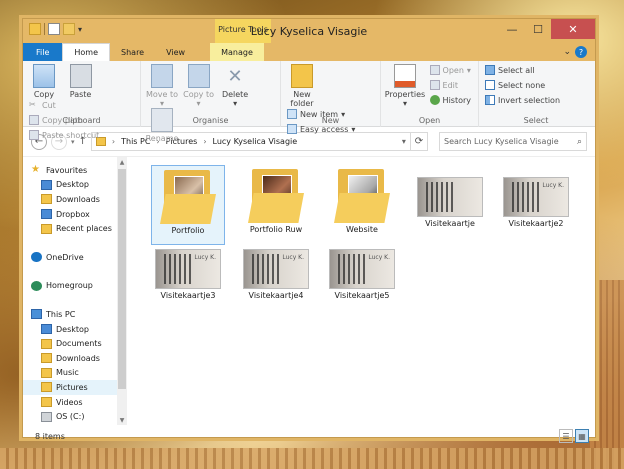 This screenshot has height=469, width=624. Describe the element at coordinates (46, 329) in the screenshot. I see `desktop-icon` at that location.